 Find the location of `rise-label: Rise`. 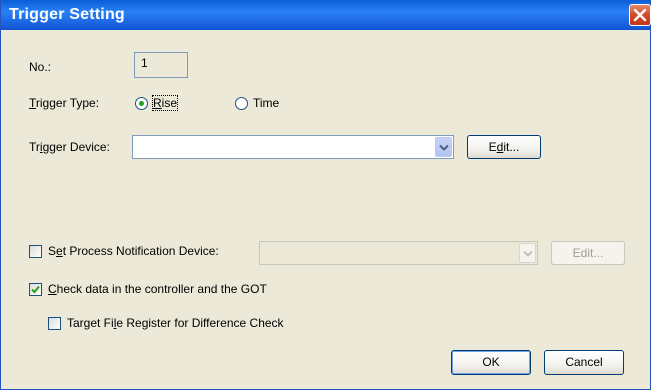

rise-label: Rise is located at coordinates (165, 103).